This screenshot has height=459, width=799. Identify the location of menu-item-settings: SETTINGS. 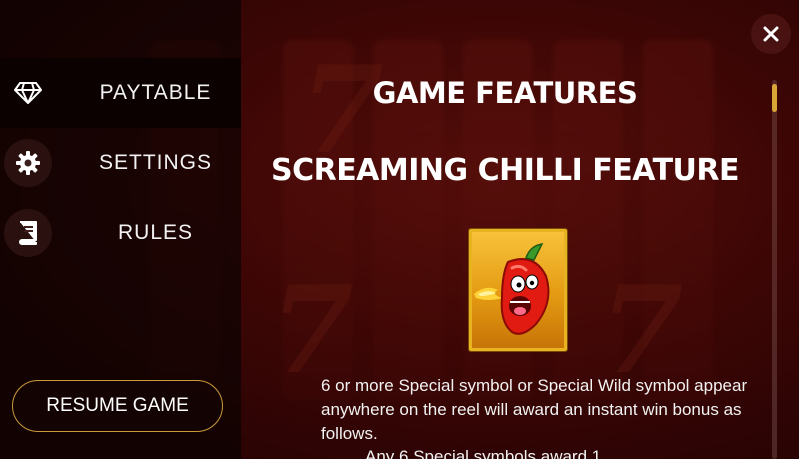
(120, 163).